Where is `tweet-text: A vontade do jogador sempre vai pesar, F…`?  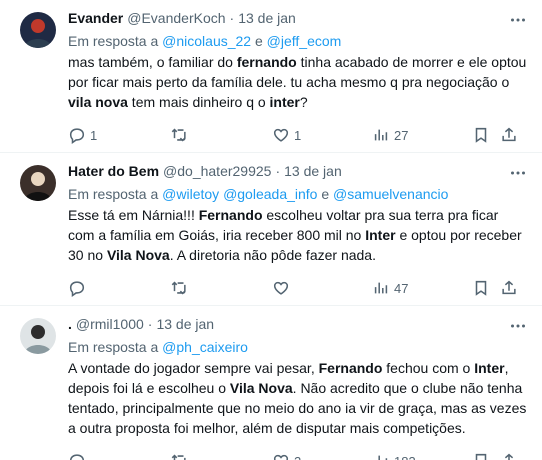 tweet-text: A vontade do jogador sempre vai pesar, F… is located at coordinates (298, 398).